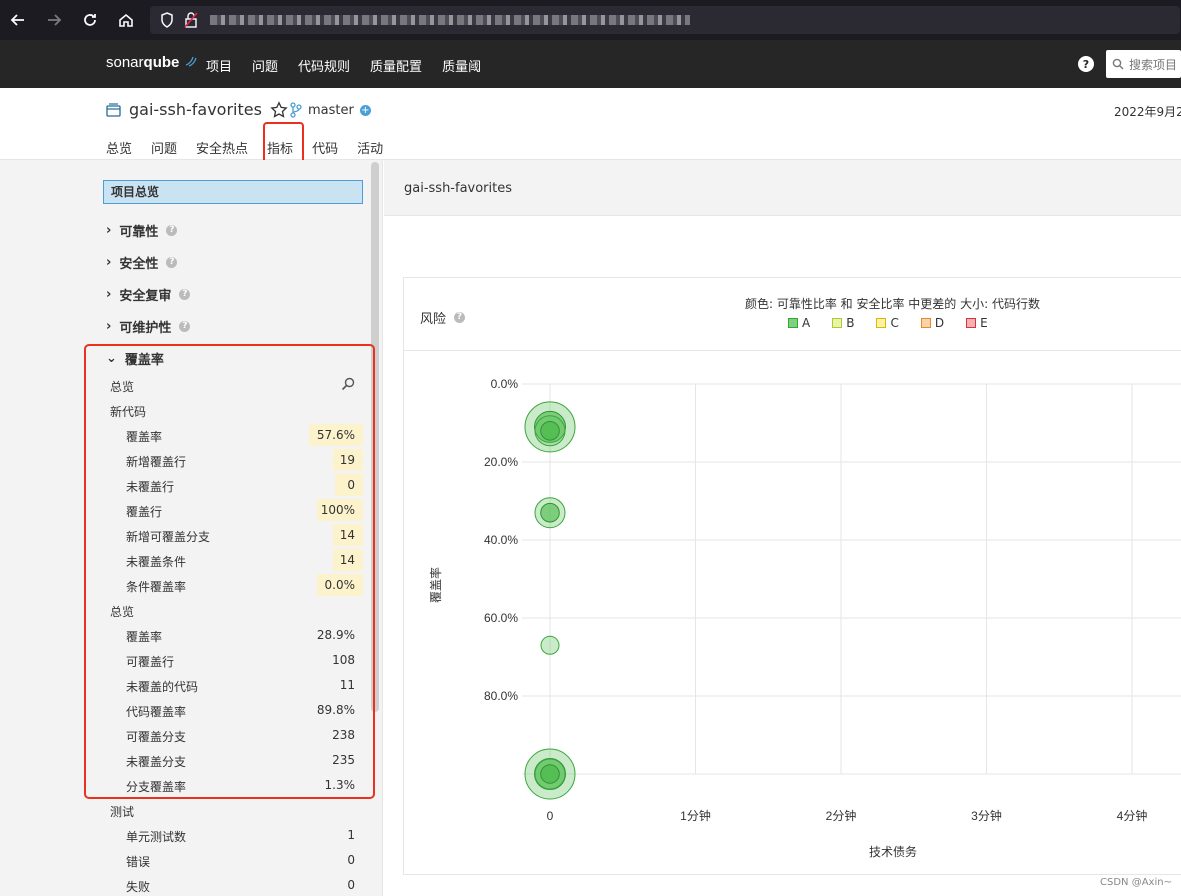 The width and height of the screenshot is (1181, 896). I want to click on domain-reliability: › 可靠性 ?, so click(142, 230).